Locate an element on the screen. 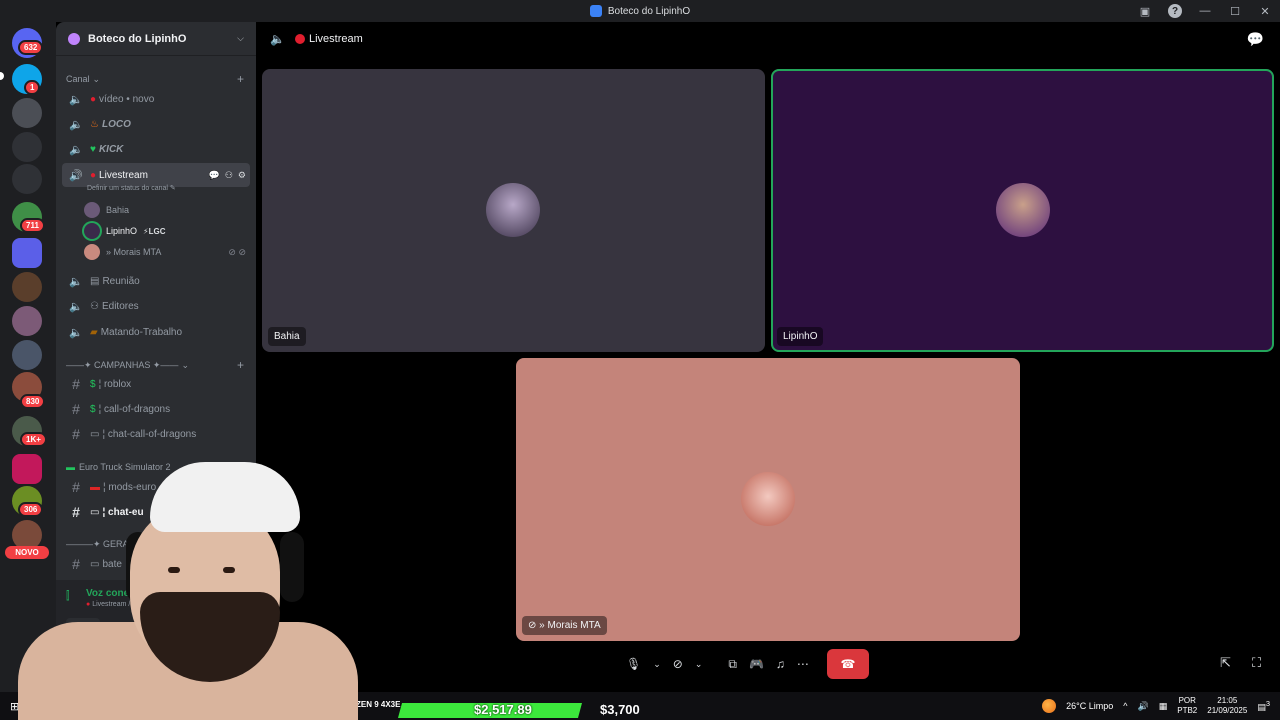  call-controls: 🎙 ⌄ ⊘ ⌄ ⧉ 🎮 ♫ ⋯ ☎ is located at coordinates (744, 664).